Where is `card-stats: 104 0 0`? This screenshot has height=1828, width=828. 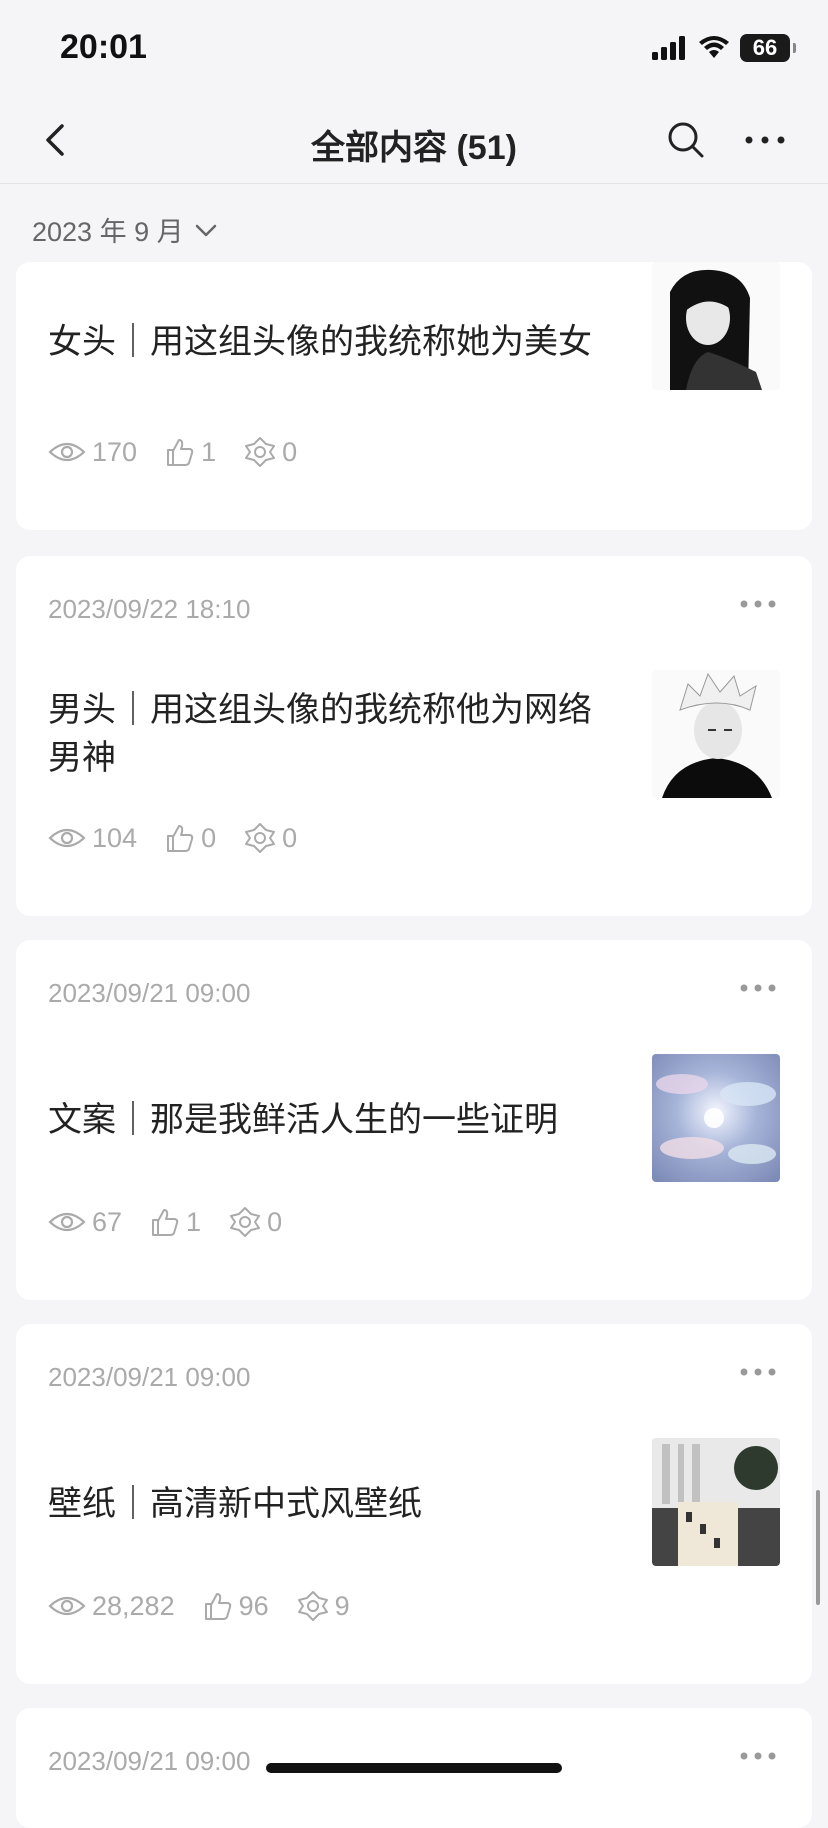 card-stats: 104 0 0 is located at coordinates (186, 838).